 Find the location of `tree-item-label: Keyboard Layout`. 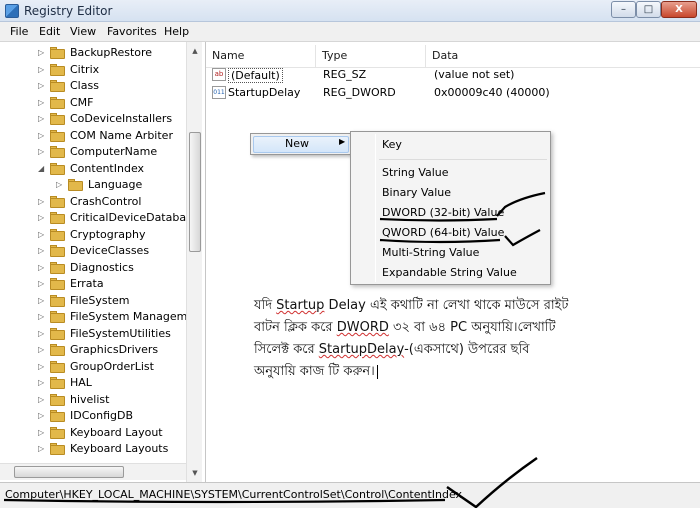

tree-item-label: Keyboard Layout is located at coordinates (116, 432).